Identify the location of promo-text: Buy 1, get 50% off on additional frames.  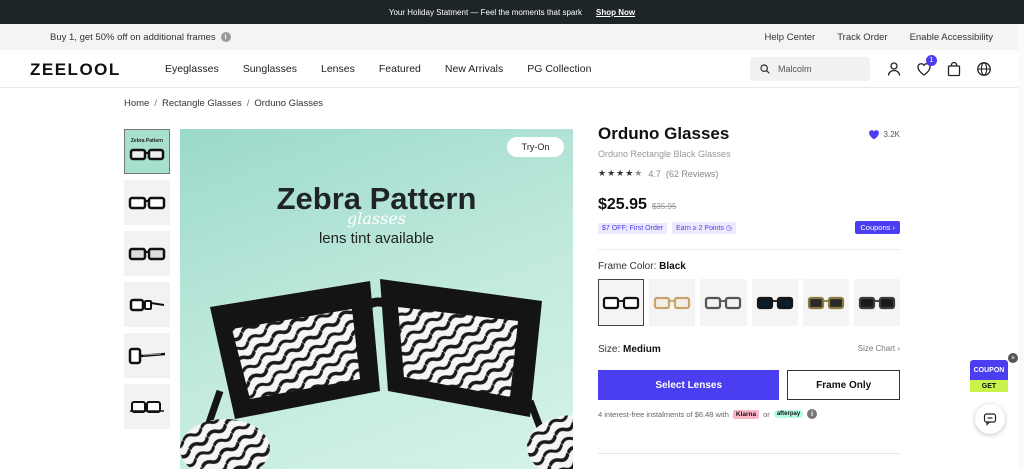
(133, 37).